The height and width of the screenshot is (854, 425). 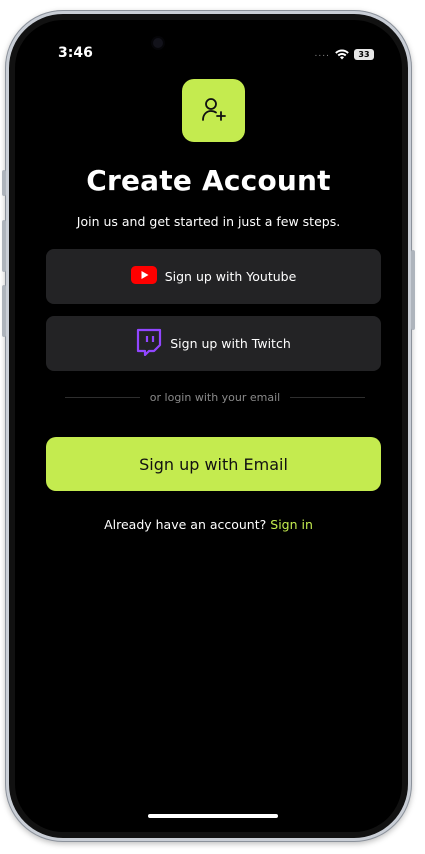 I want to click on youtube-signup-label: Sign up with Youtube, so click(x=230, y=276).